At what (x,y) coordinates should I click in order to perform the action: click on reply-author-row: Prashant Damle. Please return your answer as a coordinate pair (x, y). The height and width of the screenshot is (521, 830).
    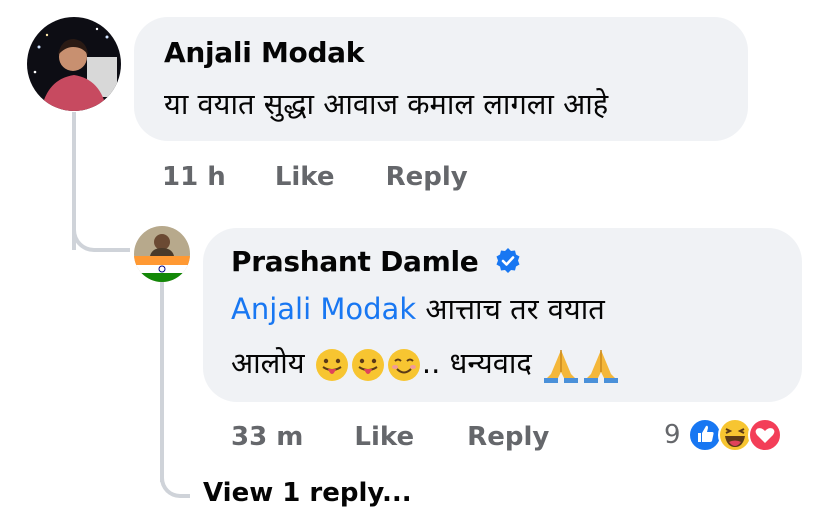
    Looking at the image, I should click on (376, 261).